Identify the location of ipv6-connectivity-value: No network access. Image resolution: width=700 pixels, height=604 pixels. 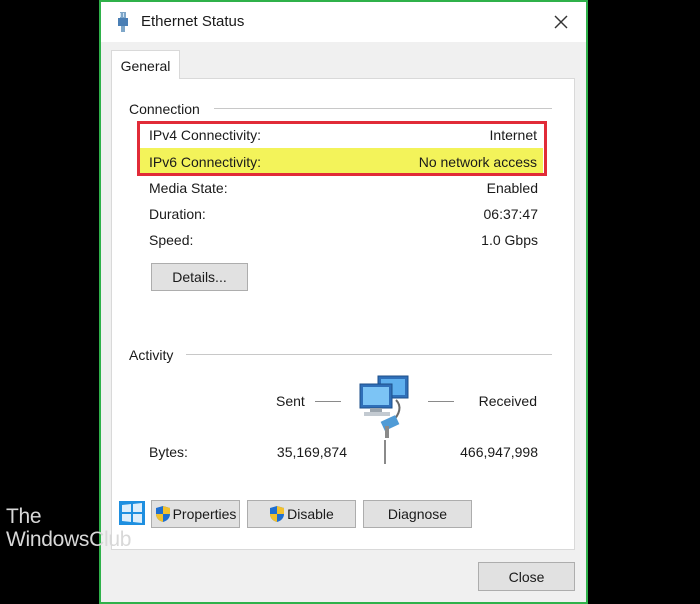
(477, 162).